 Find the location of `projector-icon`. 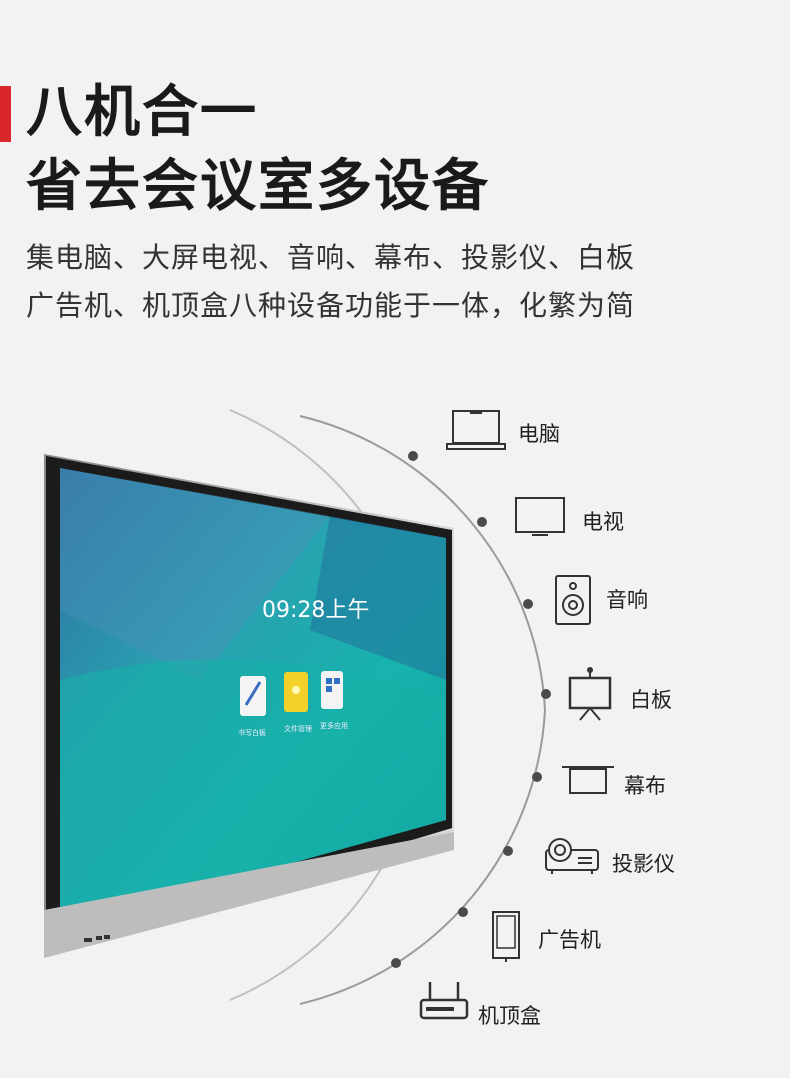

projector-icon is located at coordinates (572, 856).